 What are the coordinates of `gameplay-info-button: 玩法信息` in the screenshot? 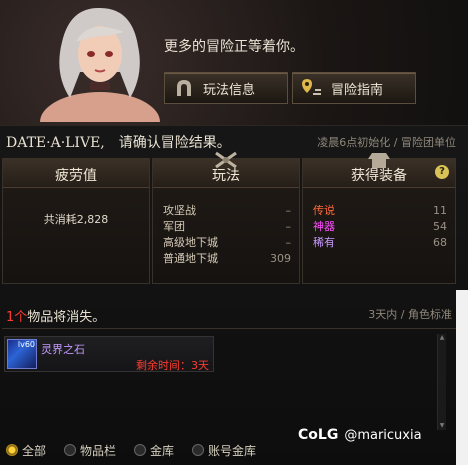 It's located at (226, 88).